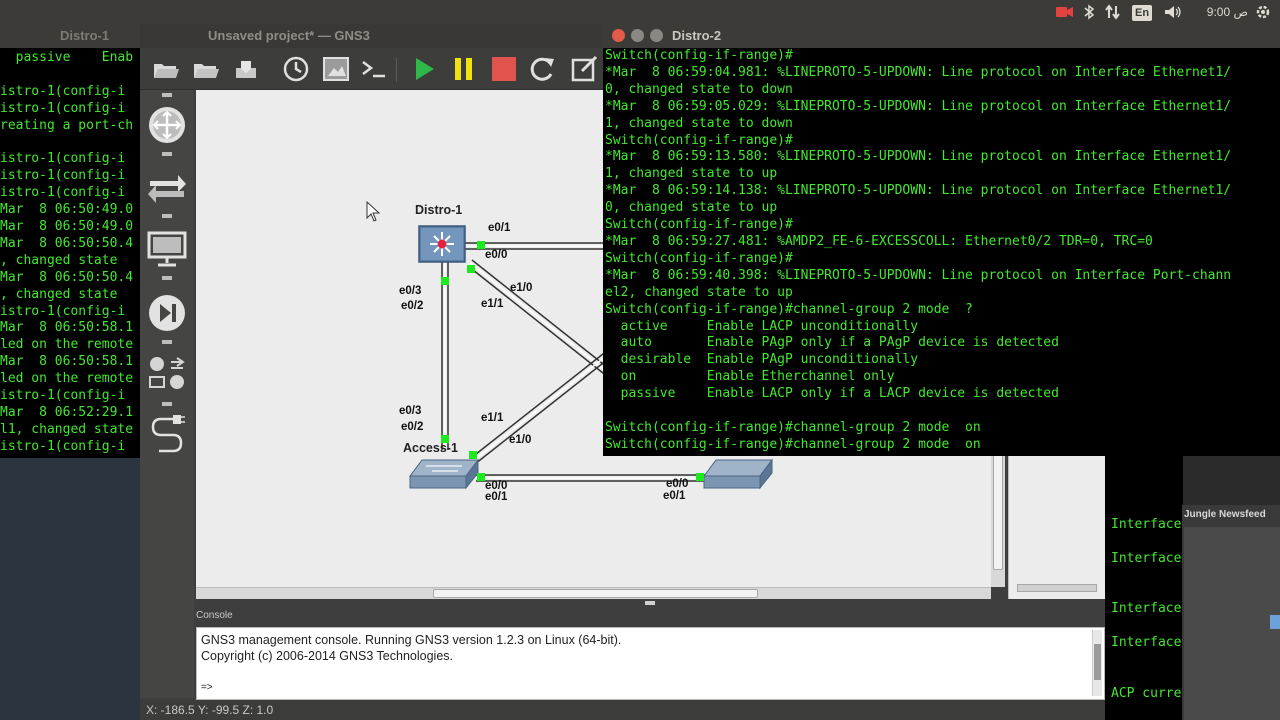 This screenshot has width=1280, height=720. Describe the element at coordinates (1220, 12) in the screenshot. I see `clock: 9:00 ص` at that location.